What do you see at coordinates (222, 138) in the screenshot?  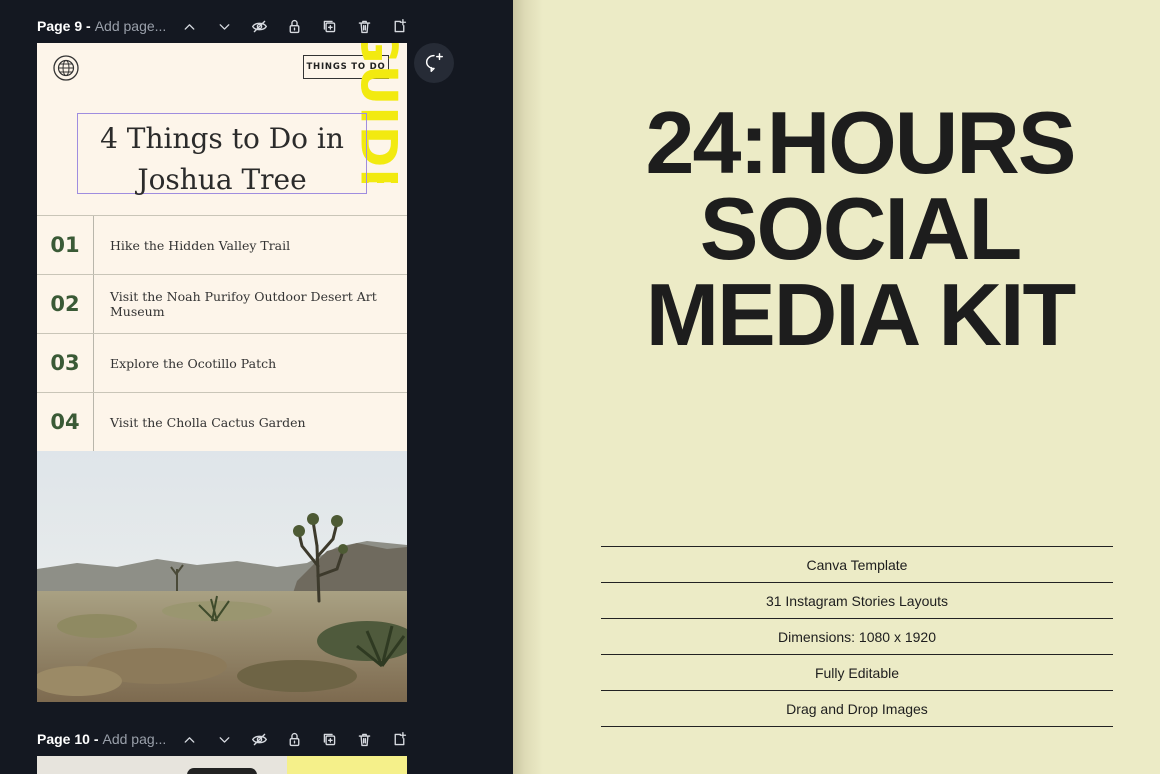 I see `title-line-1: 4 Things to Do in` at bounding box center [222, 138].